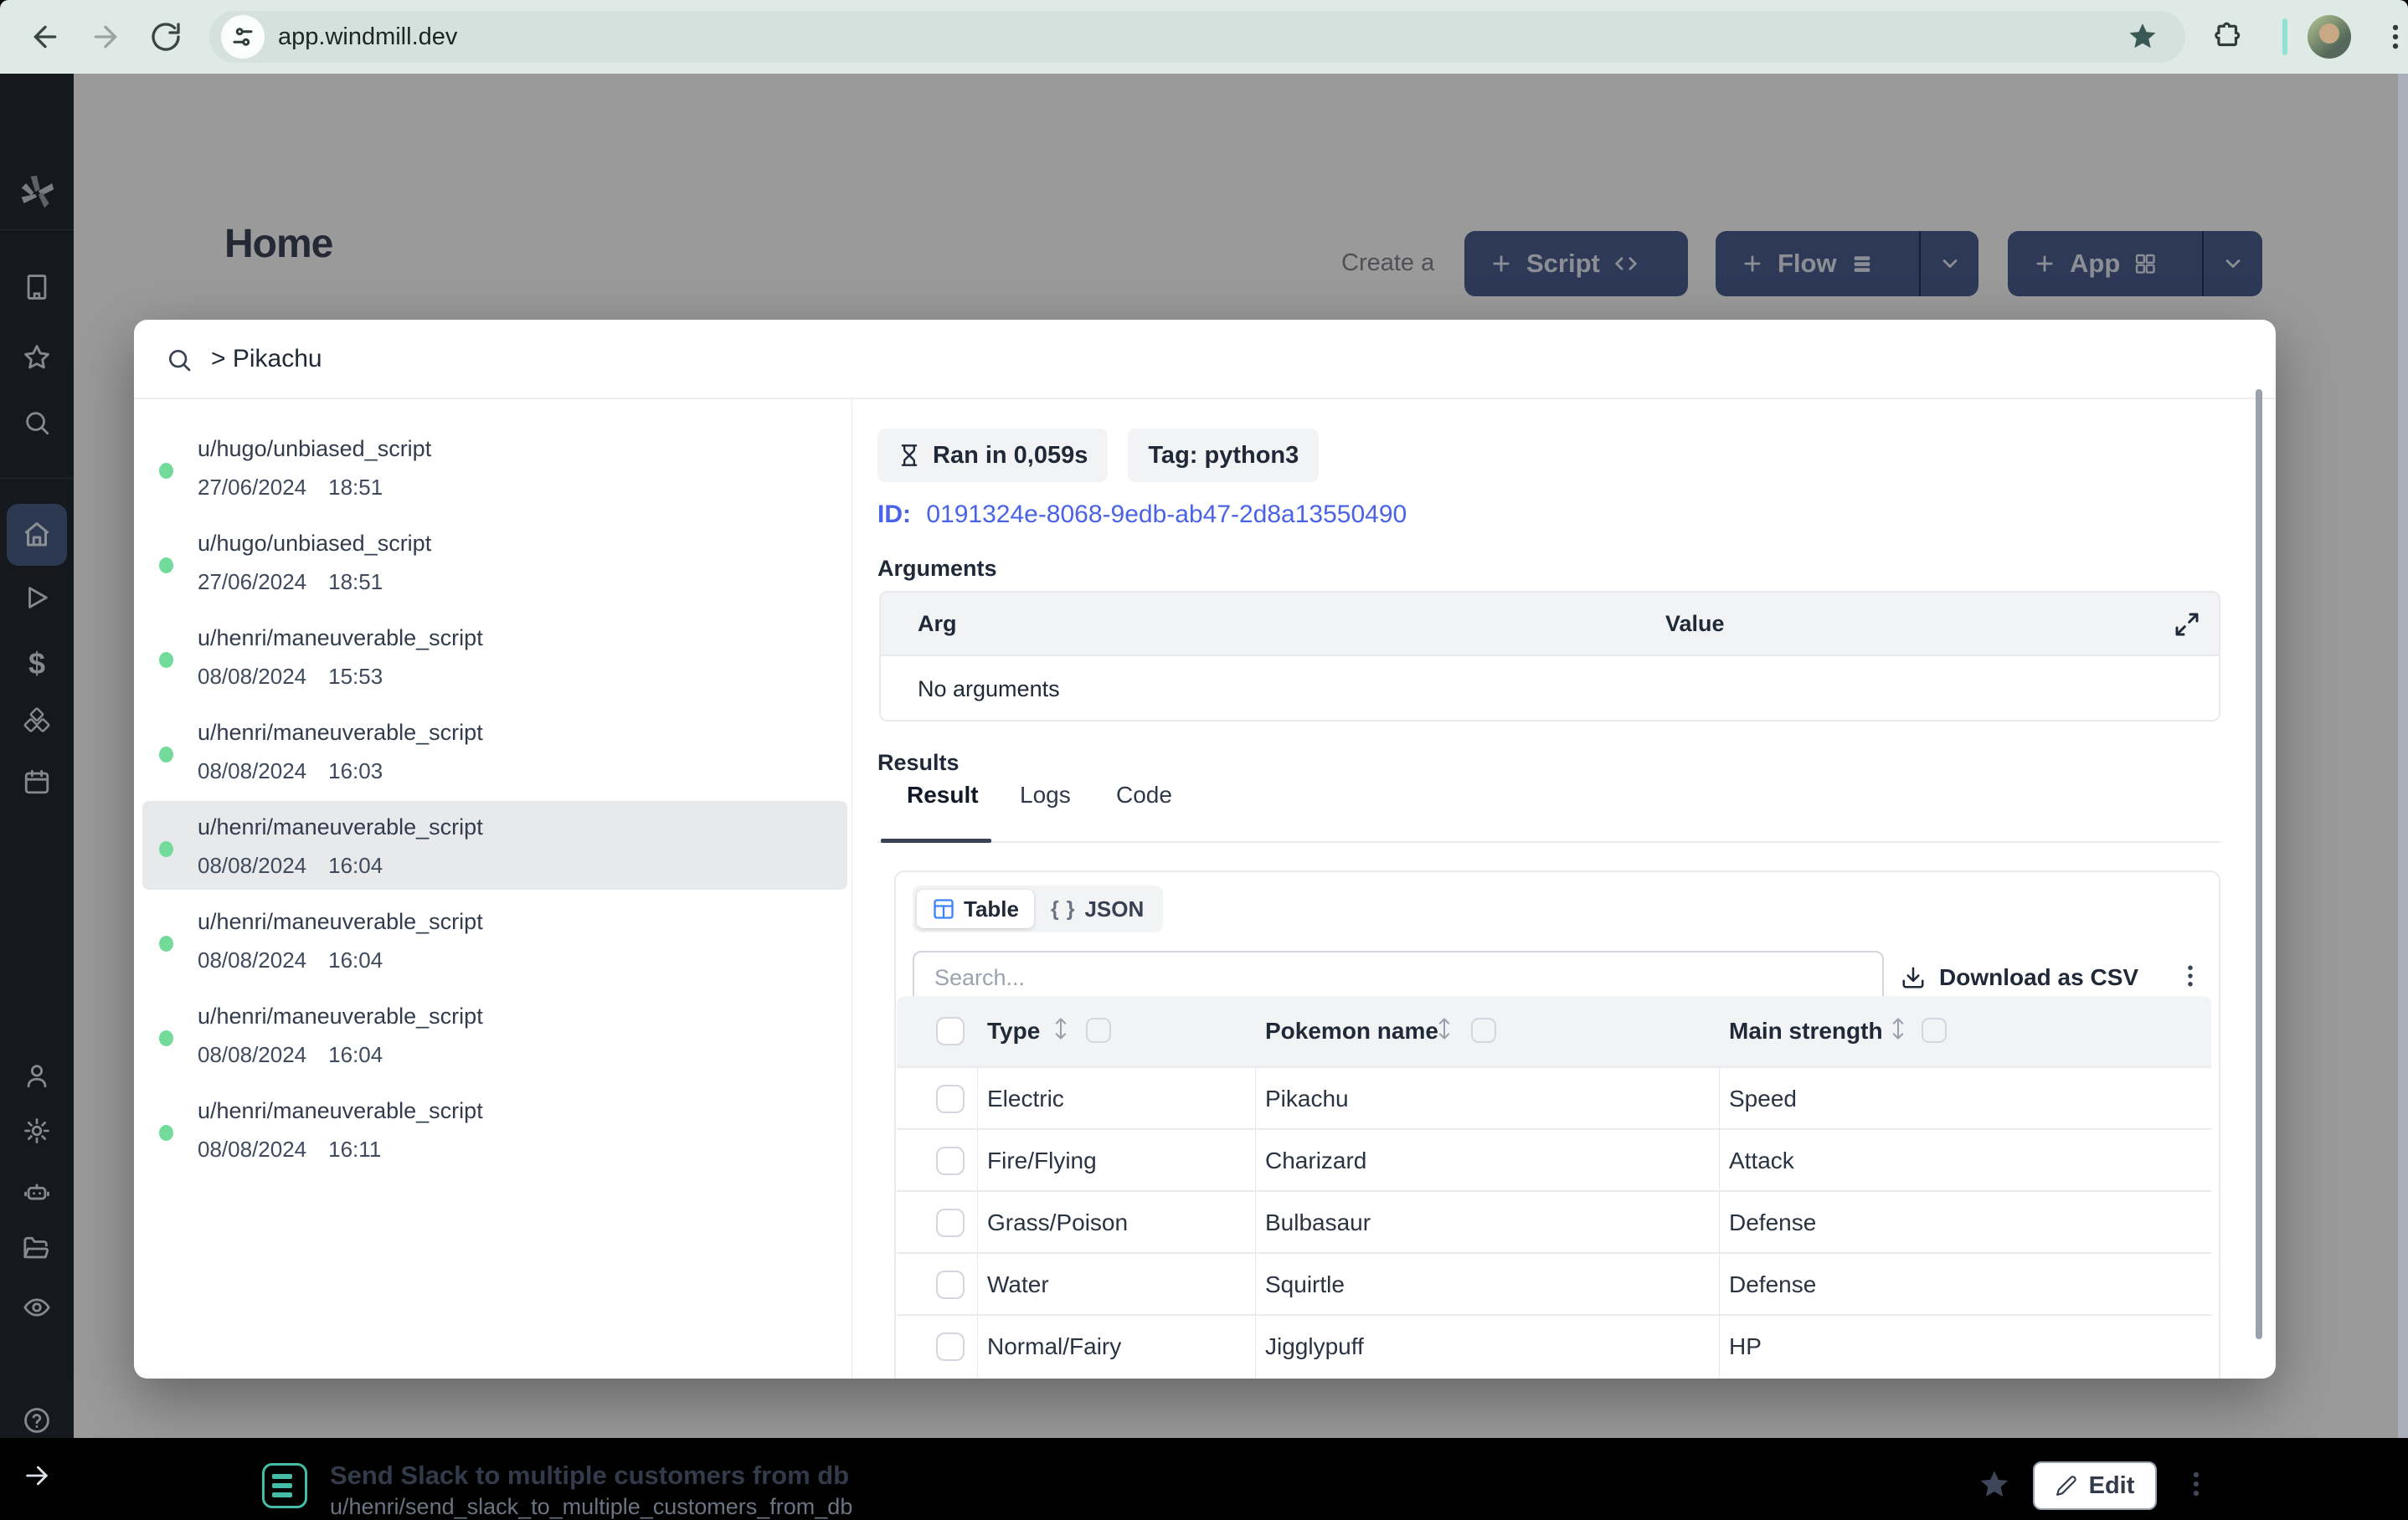  I want to click on search-icon, so click(179, 360).